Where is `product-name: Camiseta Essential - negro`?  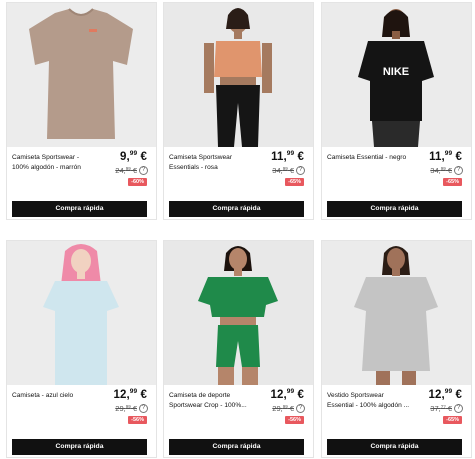
product-name: Camiseta Essential - negro is located at coordinates (369, 158).